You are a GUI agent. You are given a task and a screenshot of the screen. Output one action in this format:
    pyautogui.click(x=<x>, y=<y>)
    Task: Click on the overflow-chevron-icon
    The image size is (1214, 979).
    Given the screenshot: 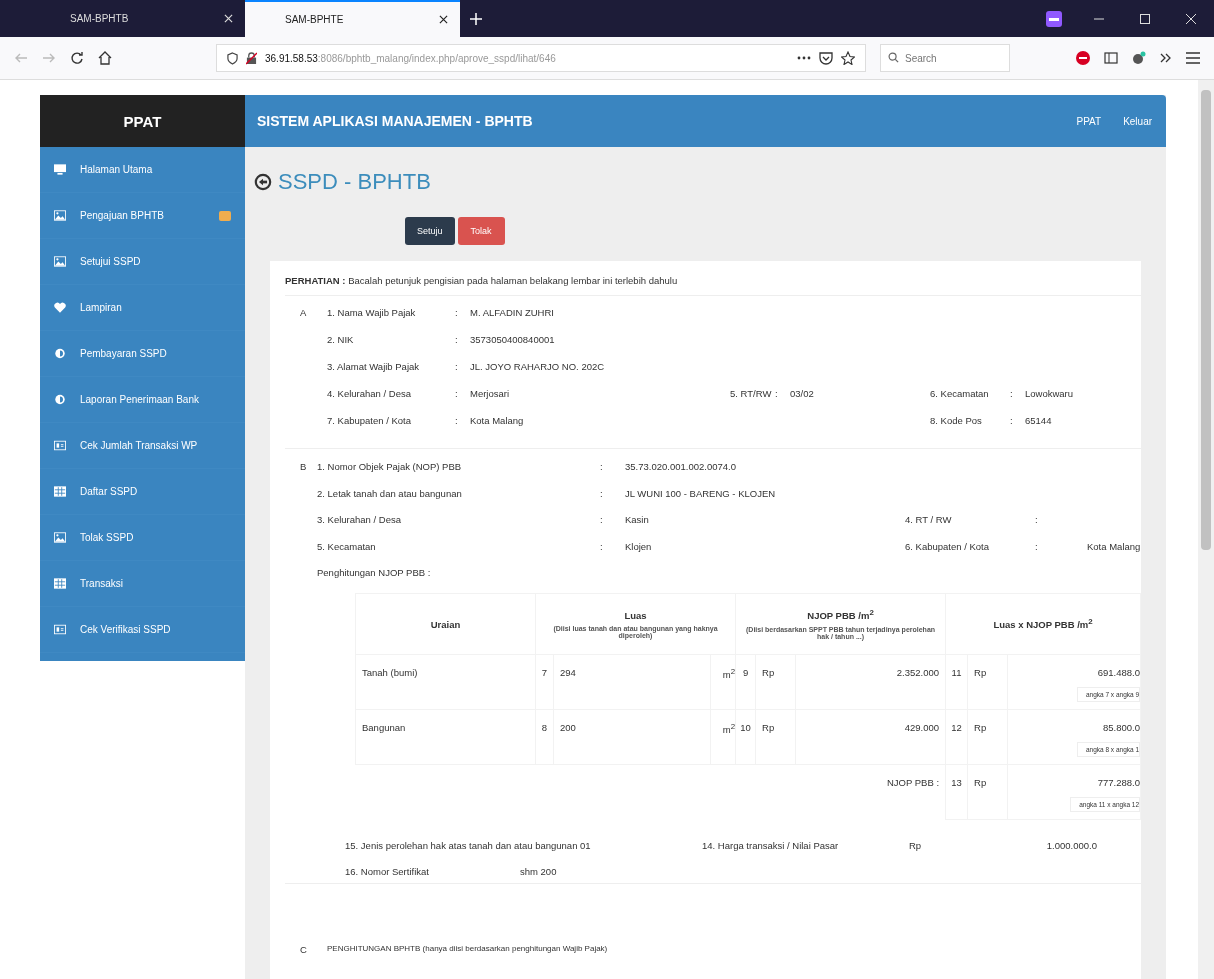 What is the action you would take?
    pyautogui.click(x=1166, y=58)
    